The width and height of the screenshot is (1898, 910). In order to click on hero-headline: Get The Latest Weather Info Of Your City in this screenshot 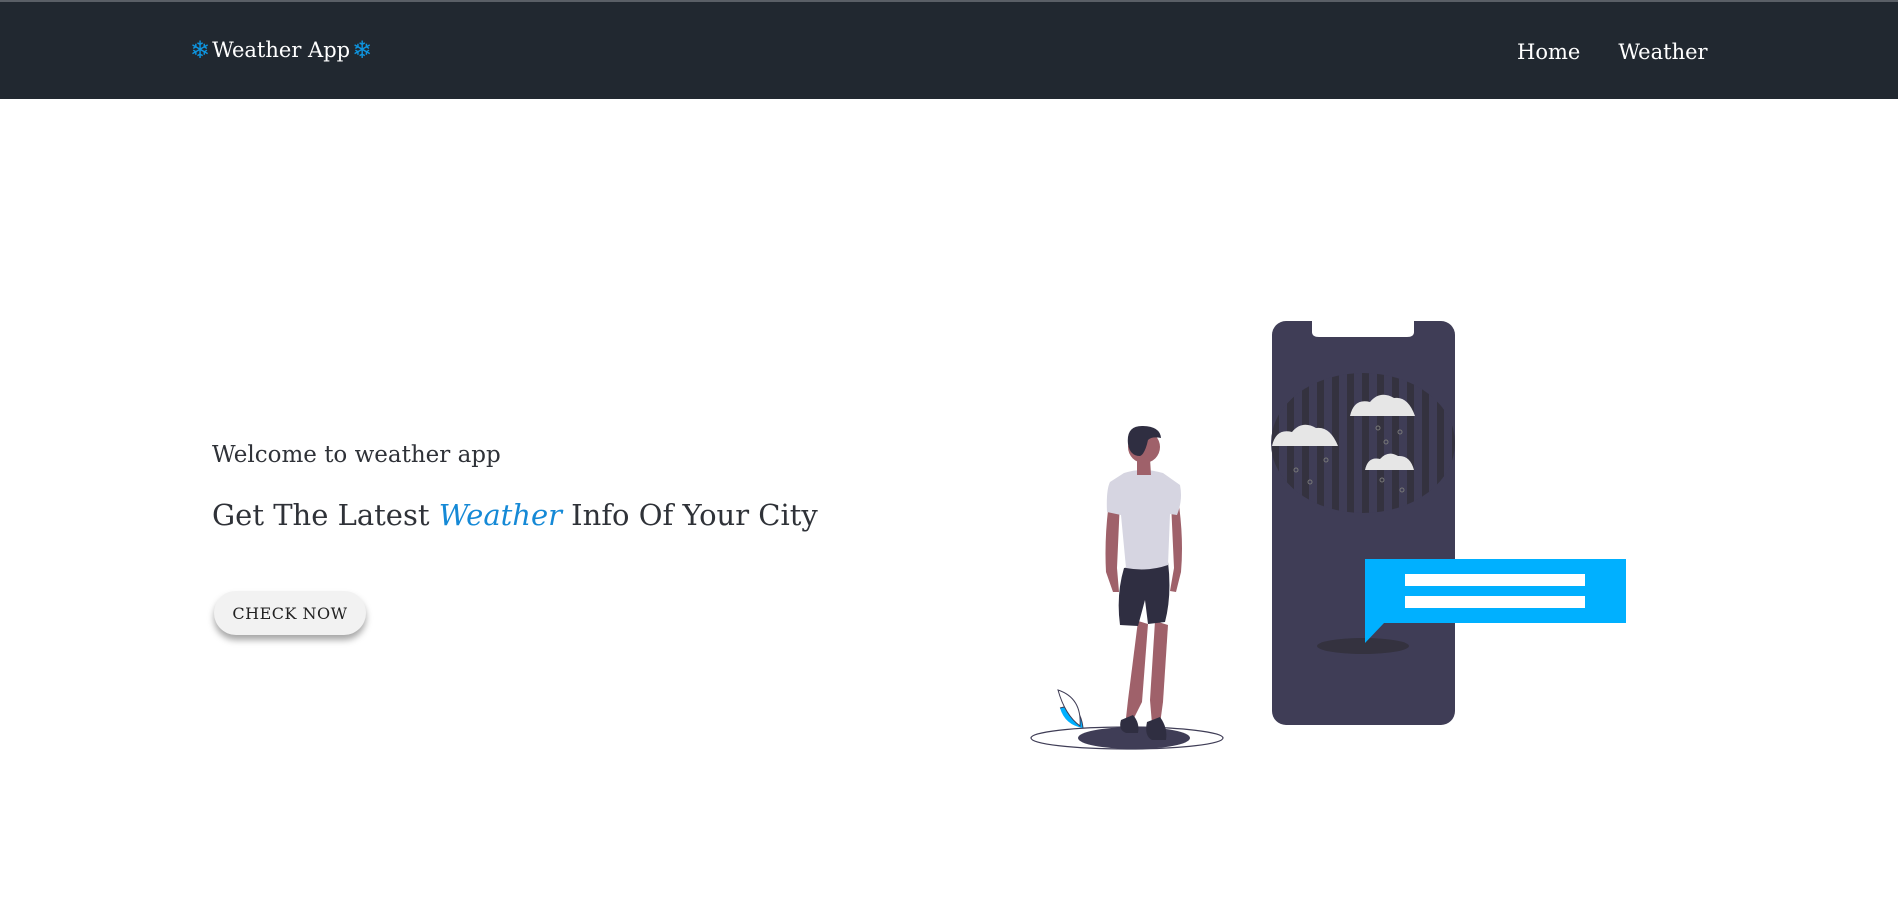, I will do `click(515, 515)`.